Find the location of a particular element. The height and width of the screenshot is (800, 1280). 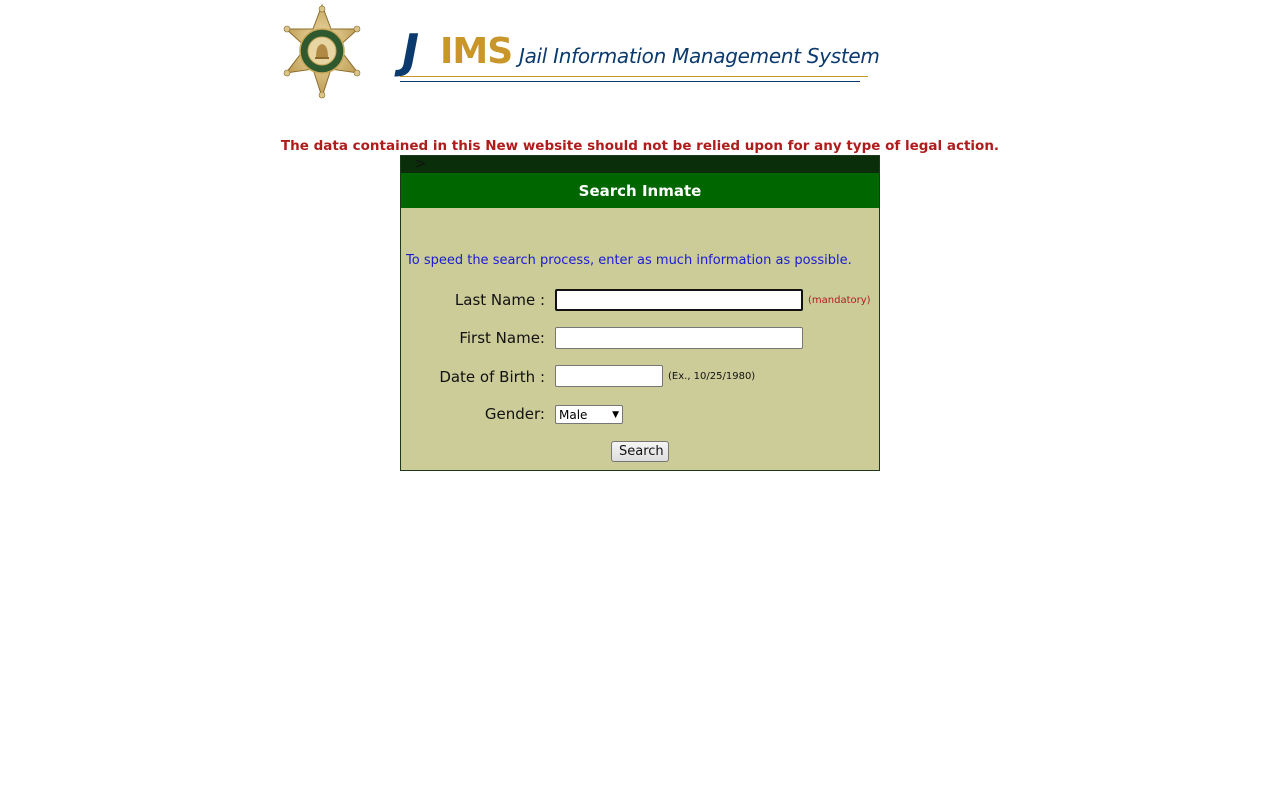

jims-logo-ims: IMS is located at coordinates (476, 51).